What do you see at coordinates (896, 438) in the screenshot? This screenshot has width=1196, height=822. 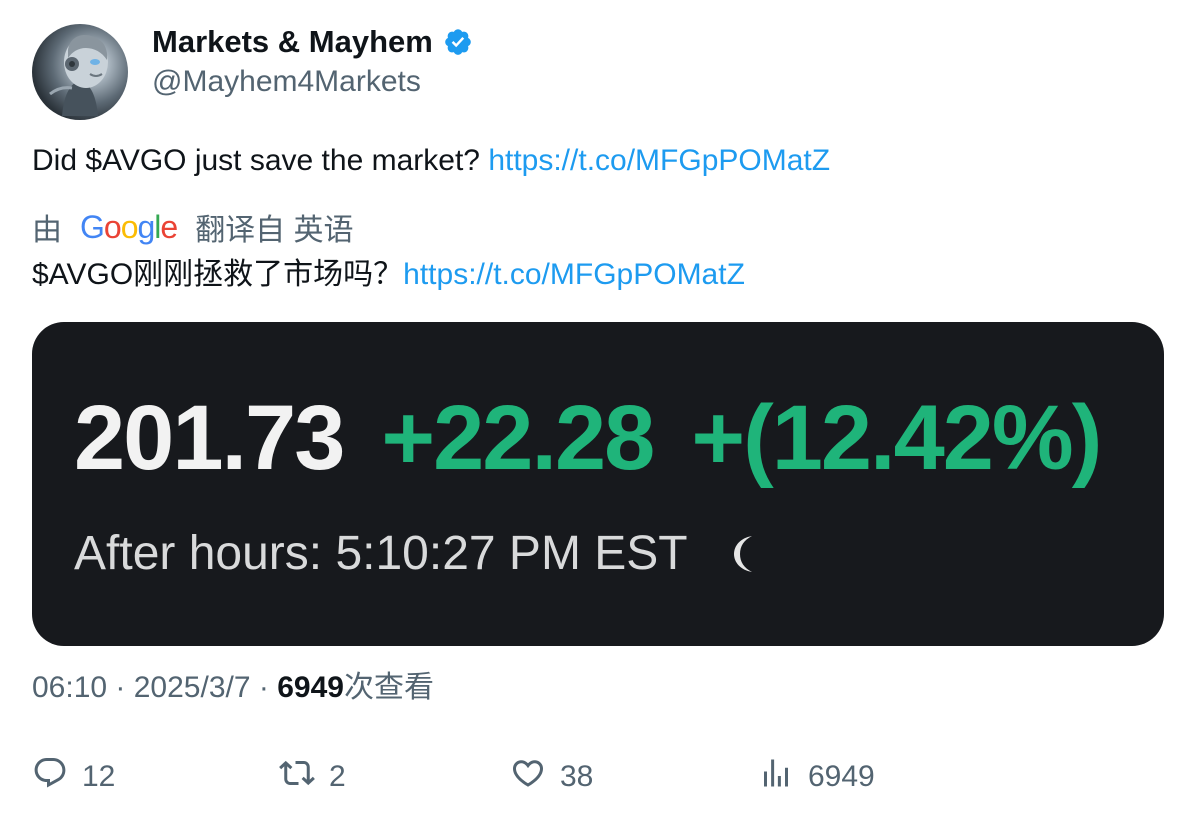 I see `stock-change-percent: +(12.42%)` at bounding box center [896, 438].